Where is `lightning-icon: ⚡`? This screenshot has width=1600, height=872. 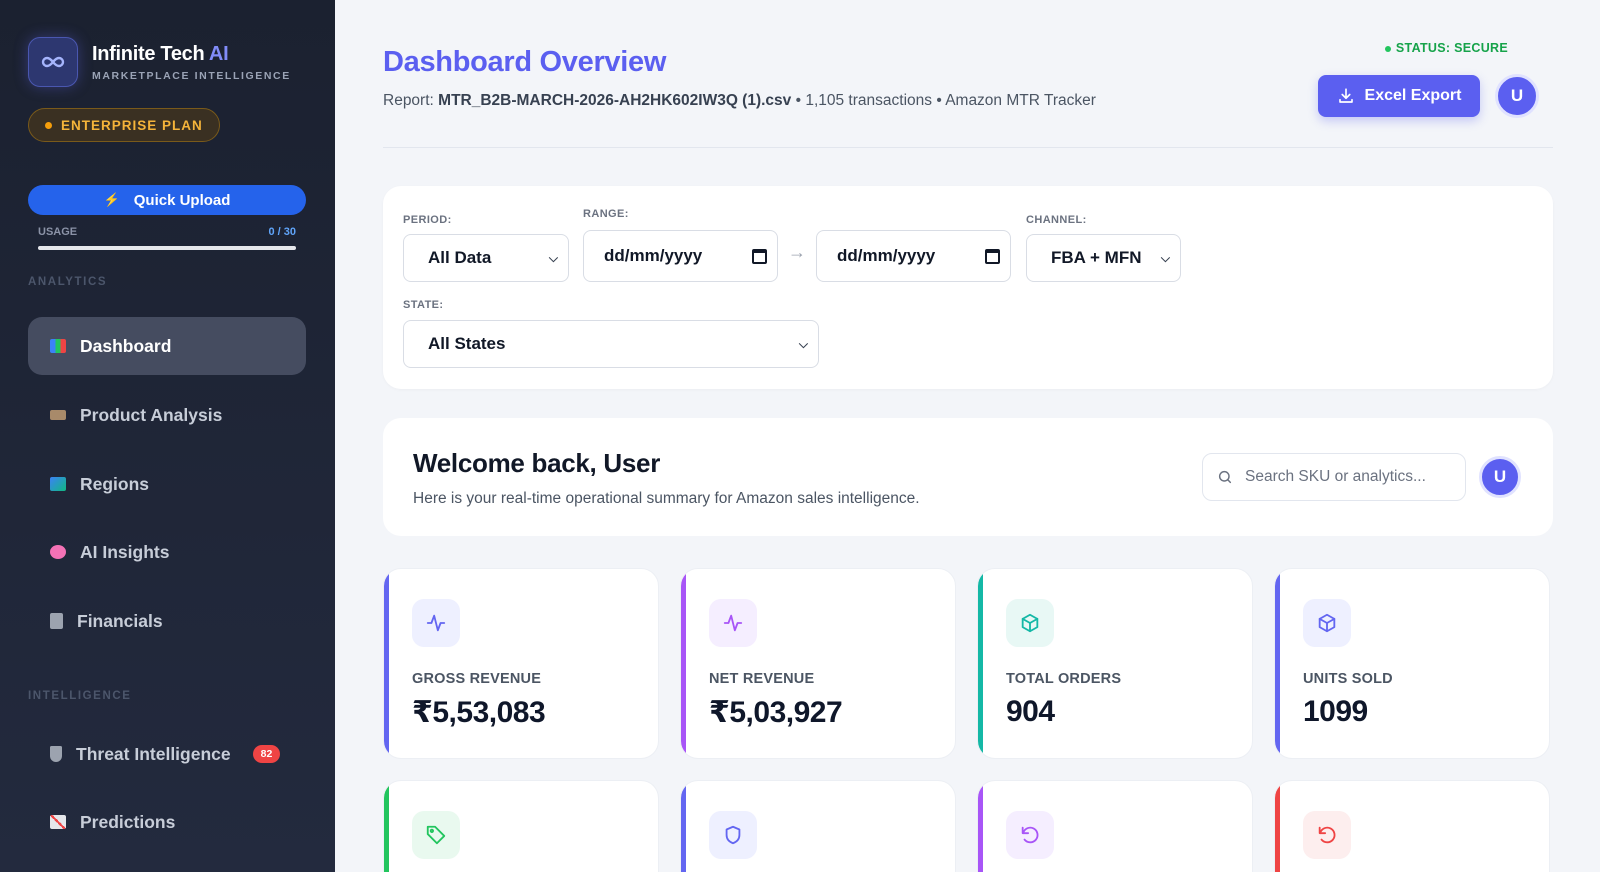
lightning-icon: ⚡ is located at coordinates (111, 199).